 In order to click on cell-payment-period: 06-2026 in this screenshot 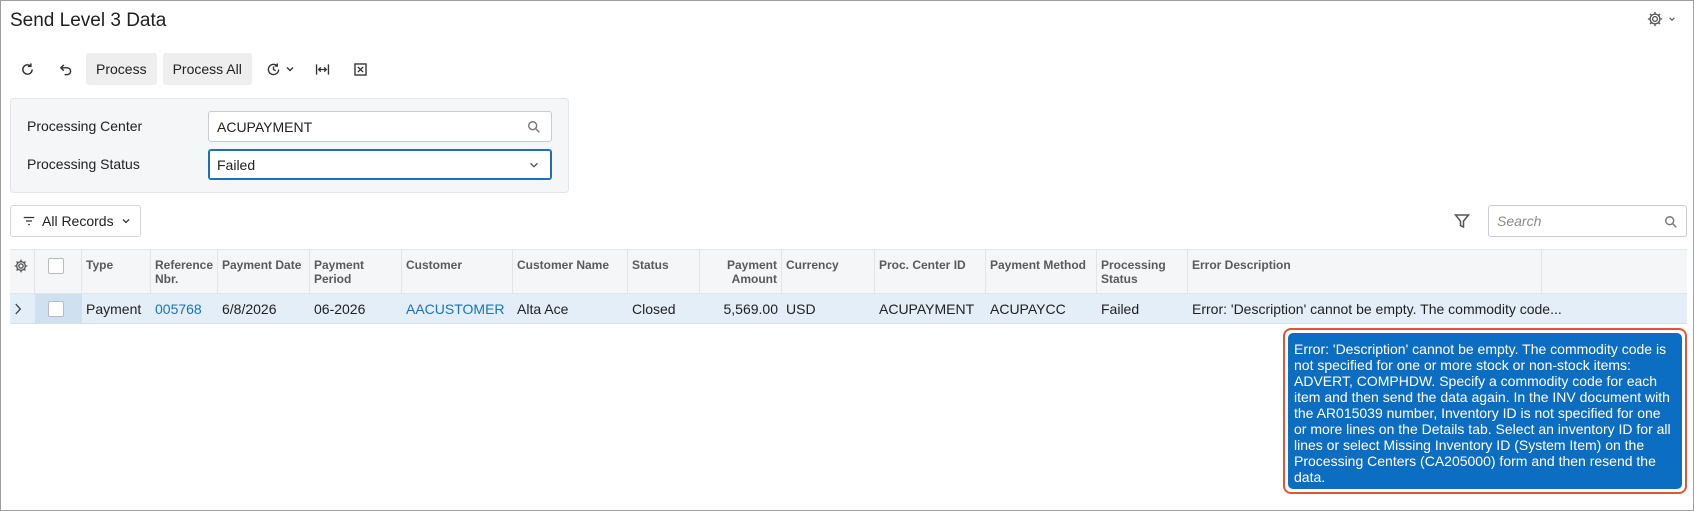, I will do `click(340, 308)`.